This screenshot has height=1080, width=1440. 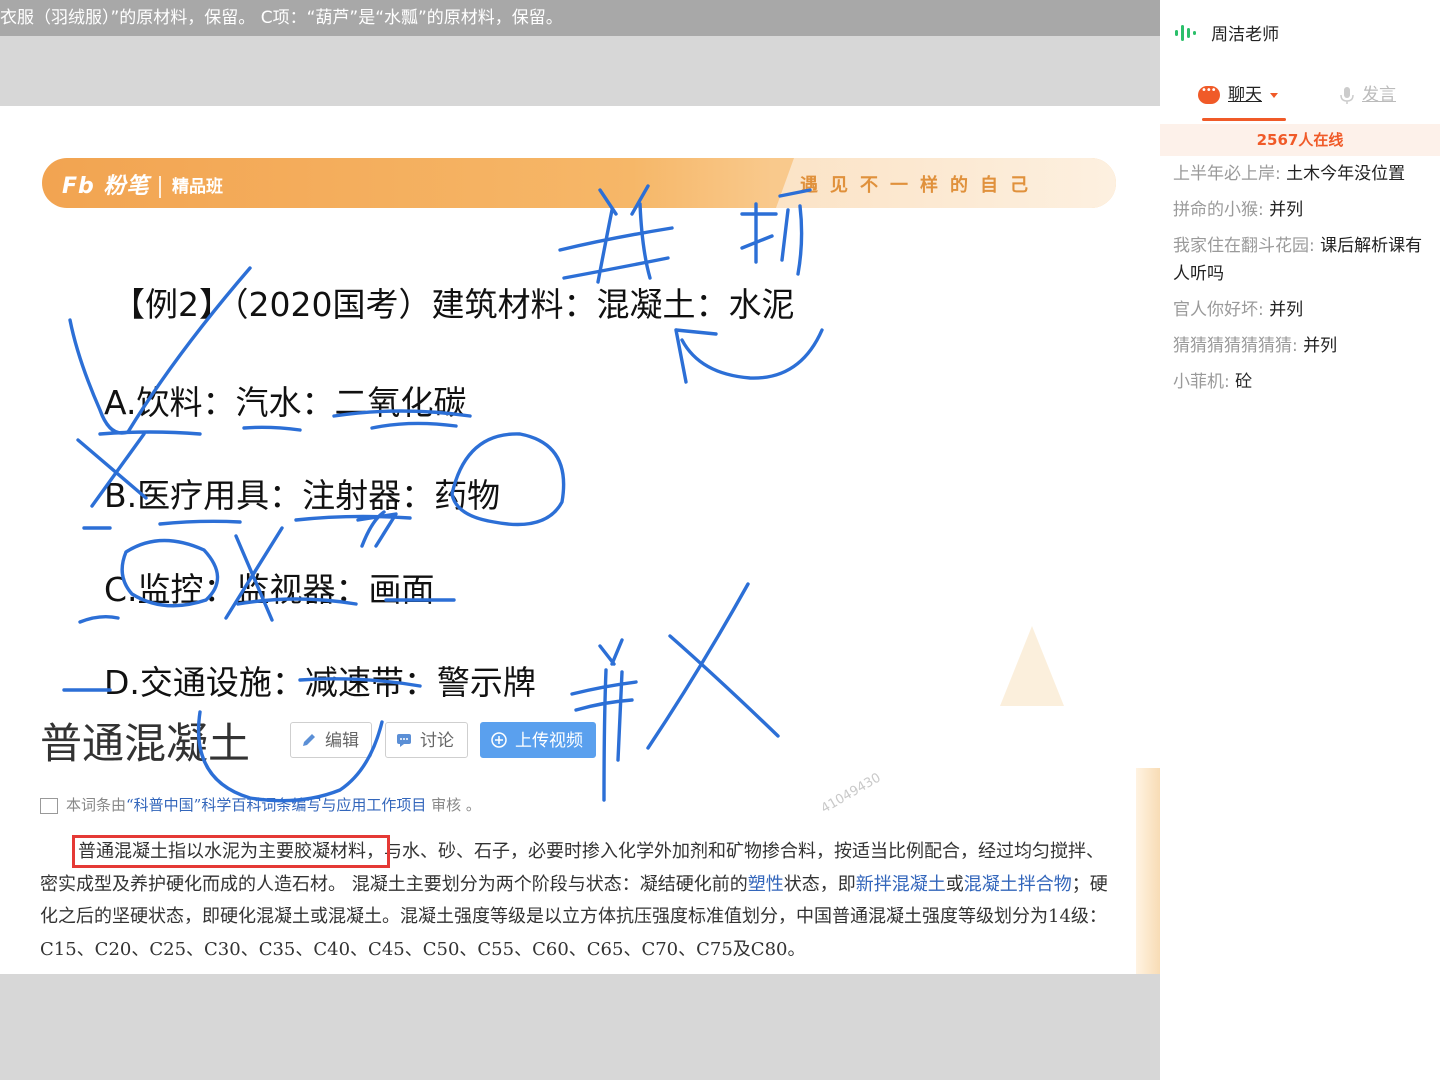 I want to click on upload-video-button: 上传视频, so click(x=538, y=740).